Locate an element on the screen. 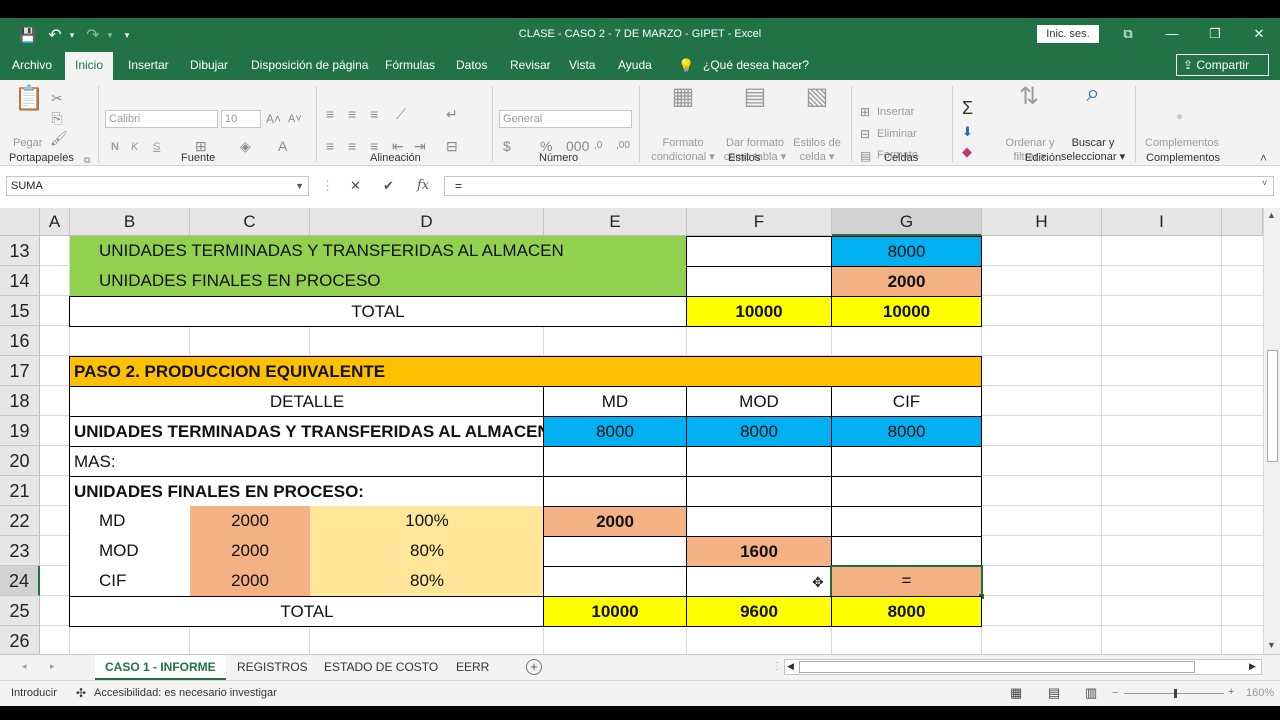  orientation-icon: ⟋ is located at coordinates (401, 114).